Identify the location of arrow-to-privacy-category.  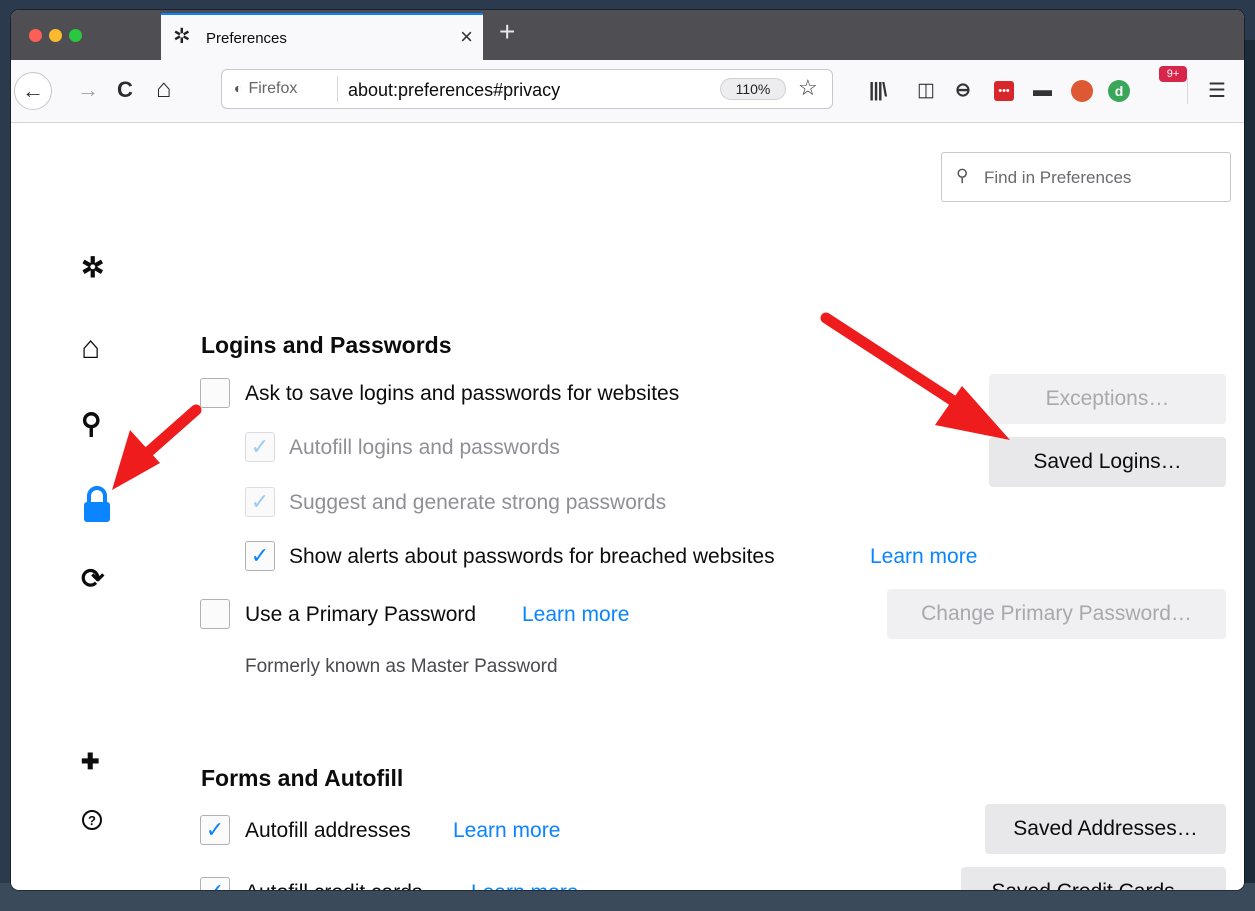
(157, 447).